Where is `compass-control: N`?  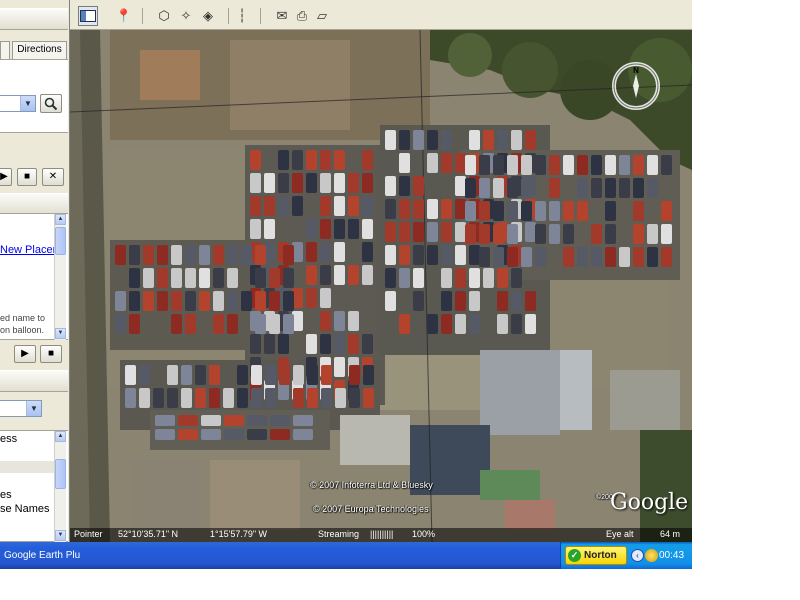
compass-control: N is located at coordinates (636, 86).